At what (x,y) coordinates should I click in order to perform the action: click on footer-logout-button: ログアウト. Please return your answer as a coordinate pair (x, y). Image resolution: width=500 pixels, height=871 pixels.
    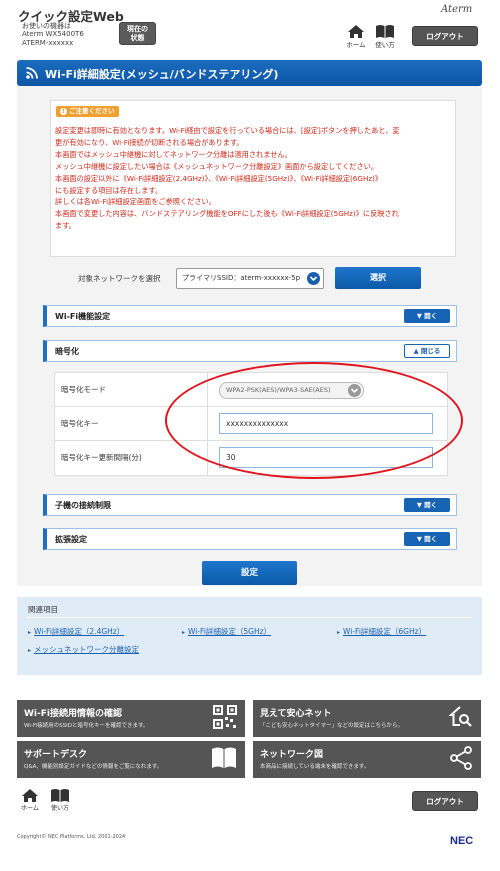
    Looking at the image, I should click on (445, 801).